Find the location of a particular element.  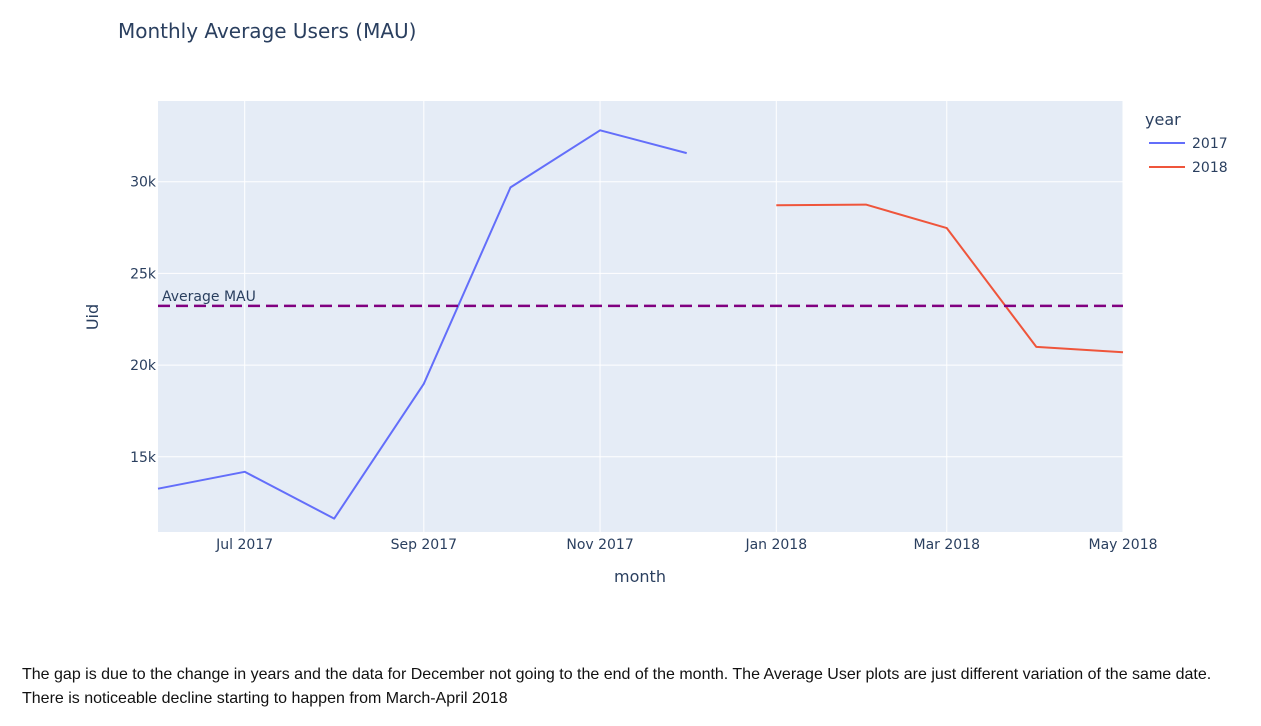

y-axis-title: Uid is located at coordinates (92, 317).